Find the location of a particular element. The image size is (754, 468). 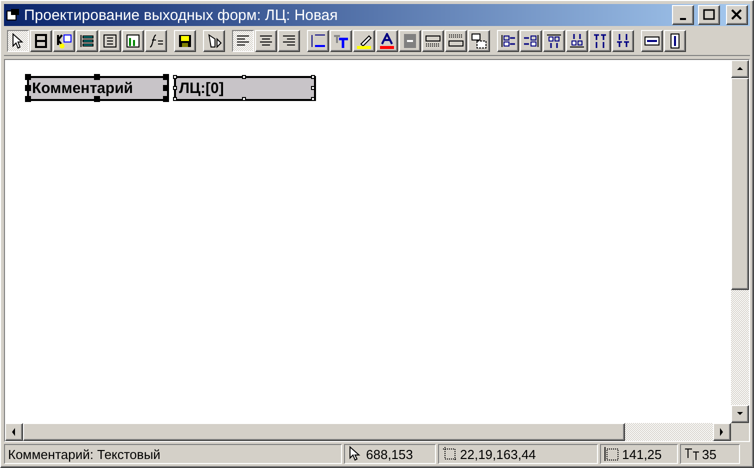

status-text: 688,153 is located at coordinates (389, 454).